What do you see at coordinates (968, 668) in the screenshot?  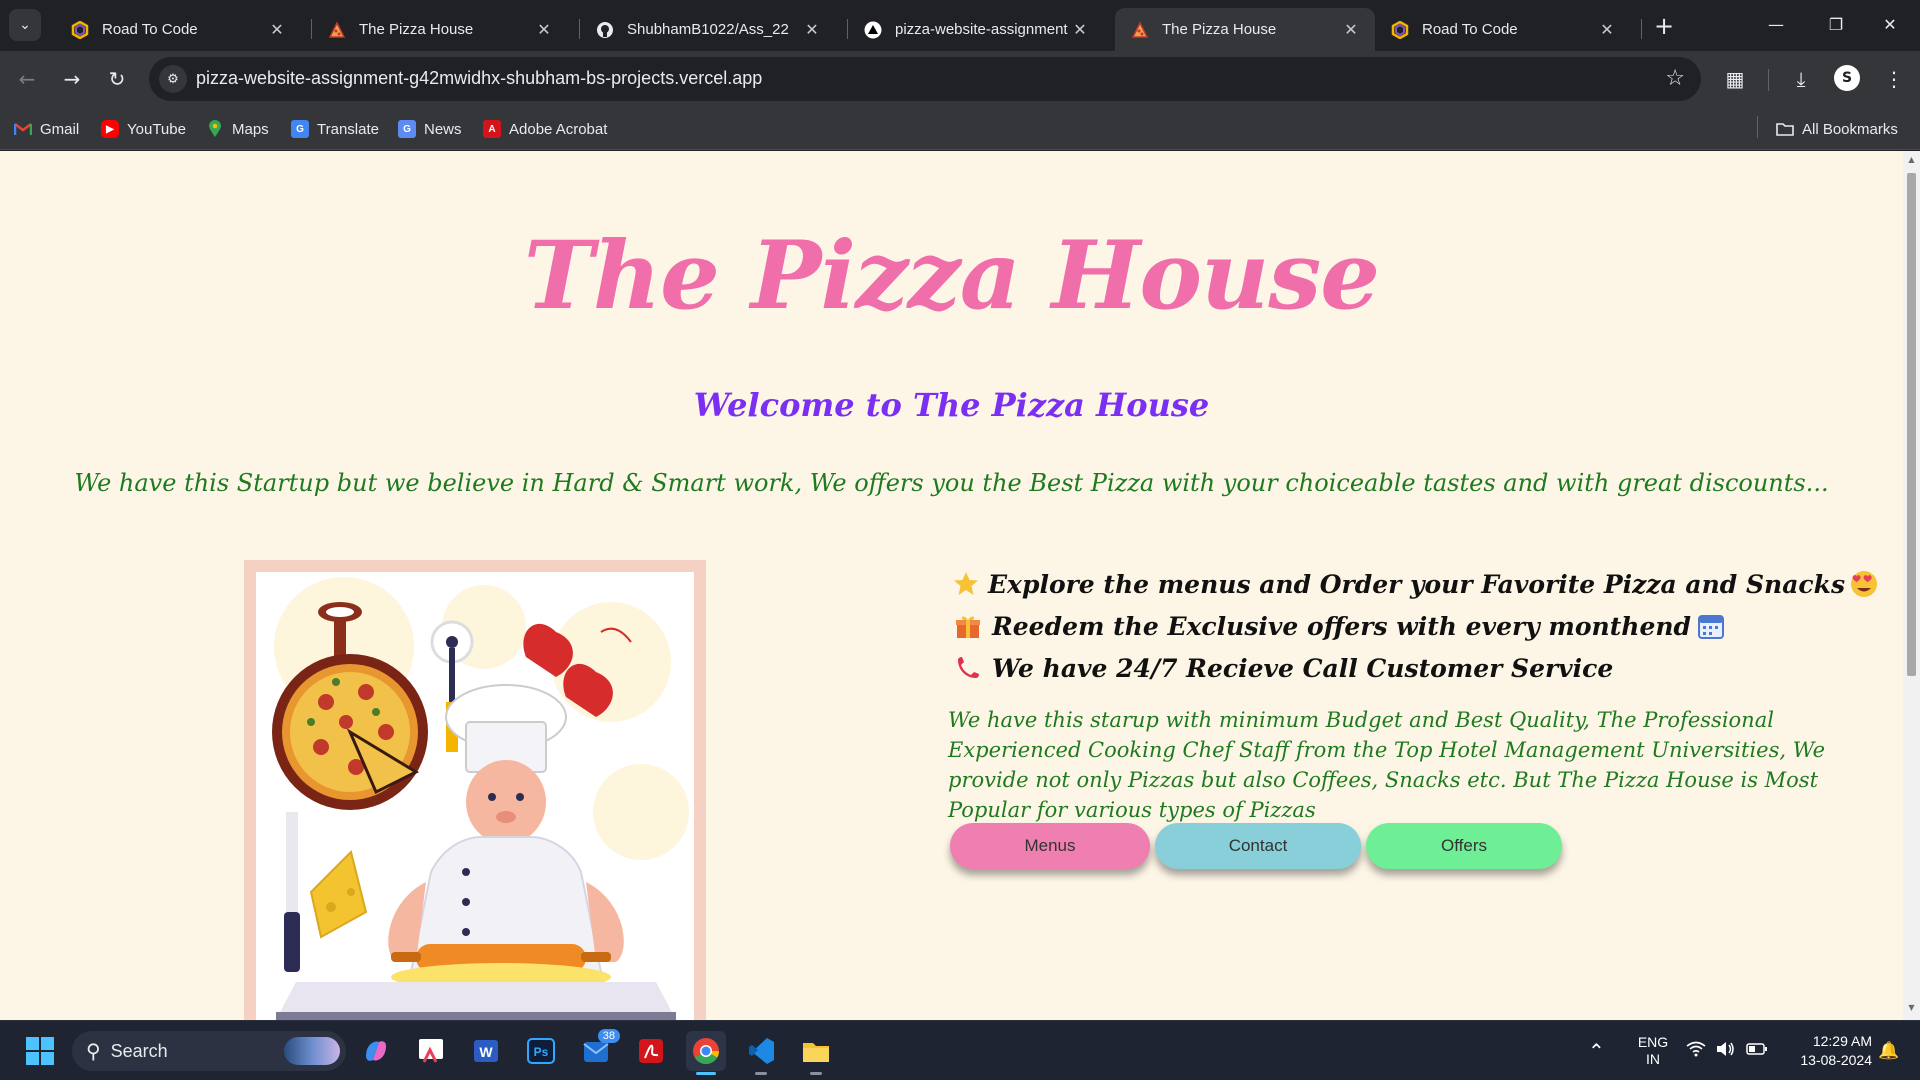 I see `phone-icon` at bounding box center [968, 668].